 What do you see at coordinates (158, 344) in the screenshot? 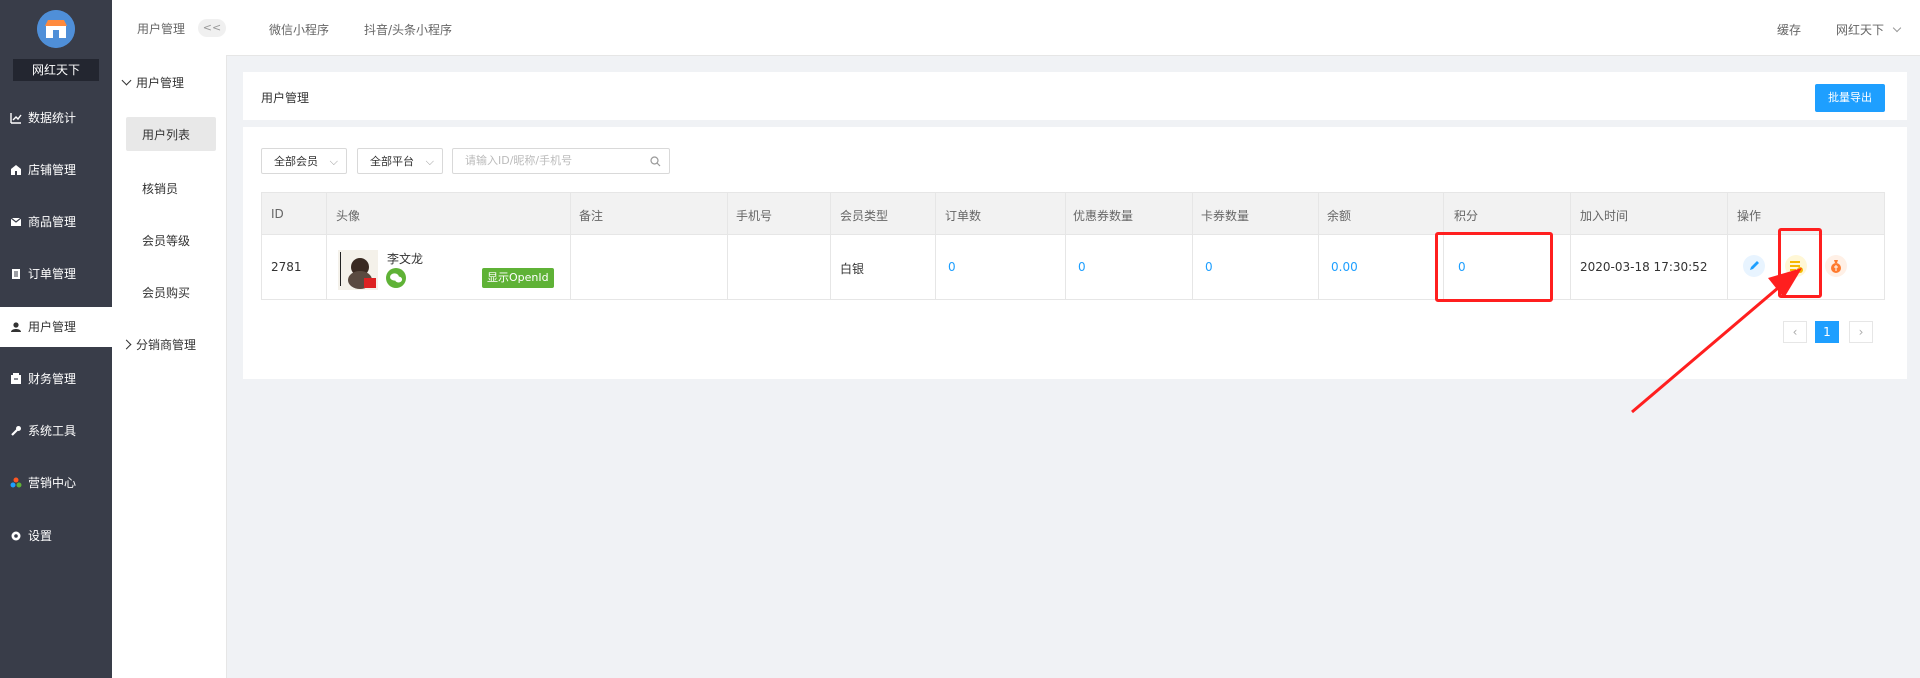
I see `subnav-group-distributor: 分销商管理` at bounding box center [158, 344].